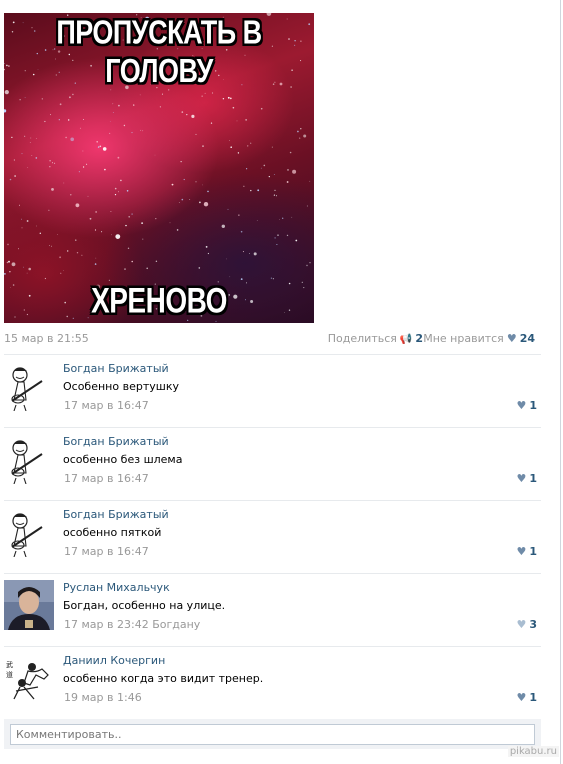  What do you see at coordinates (114, 660) in the screenshot?
I see `comment-author: Даниил Кочергин` at bounding box center [114, 660].